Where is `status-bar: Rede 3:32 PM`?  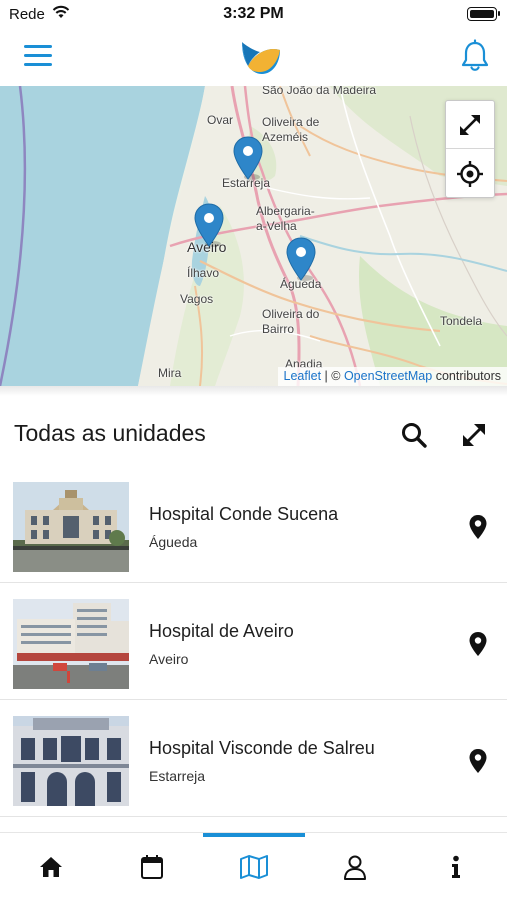
status-bar: Rede 3:32 PM is located at coordinates (253, 15).